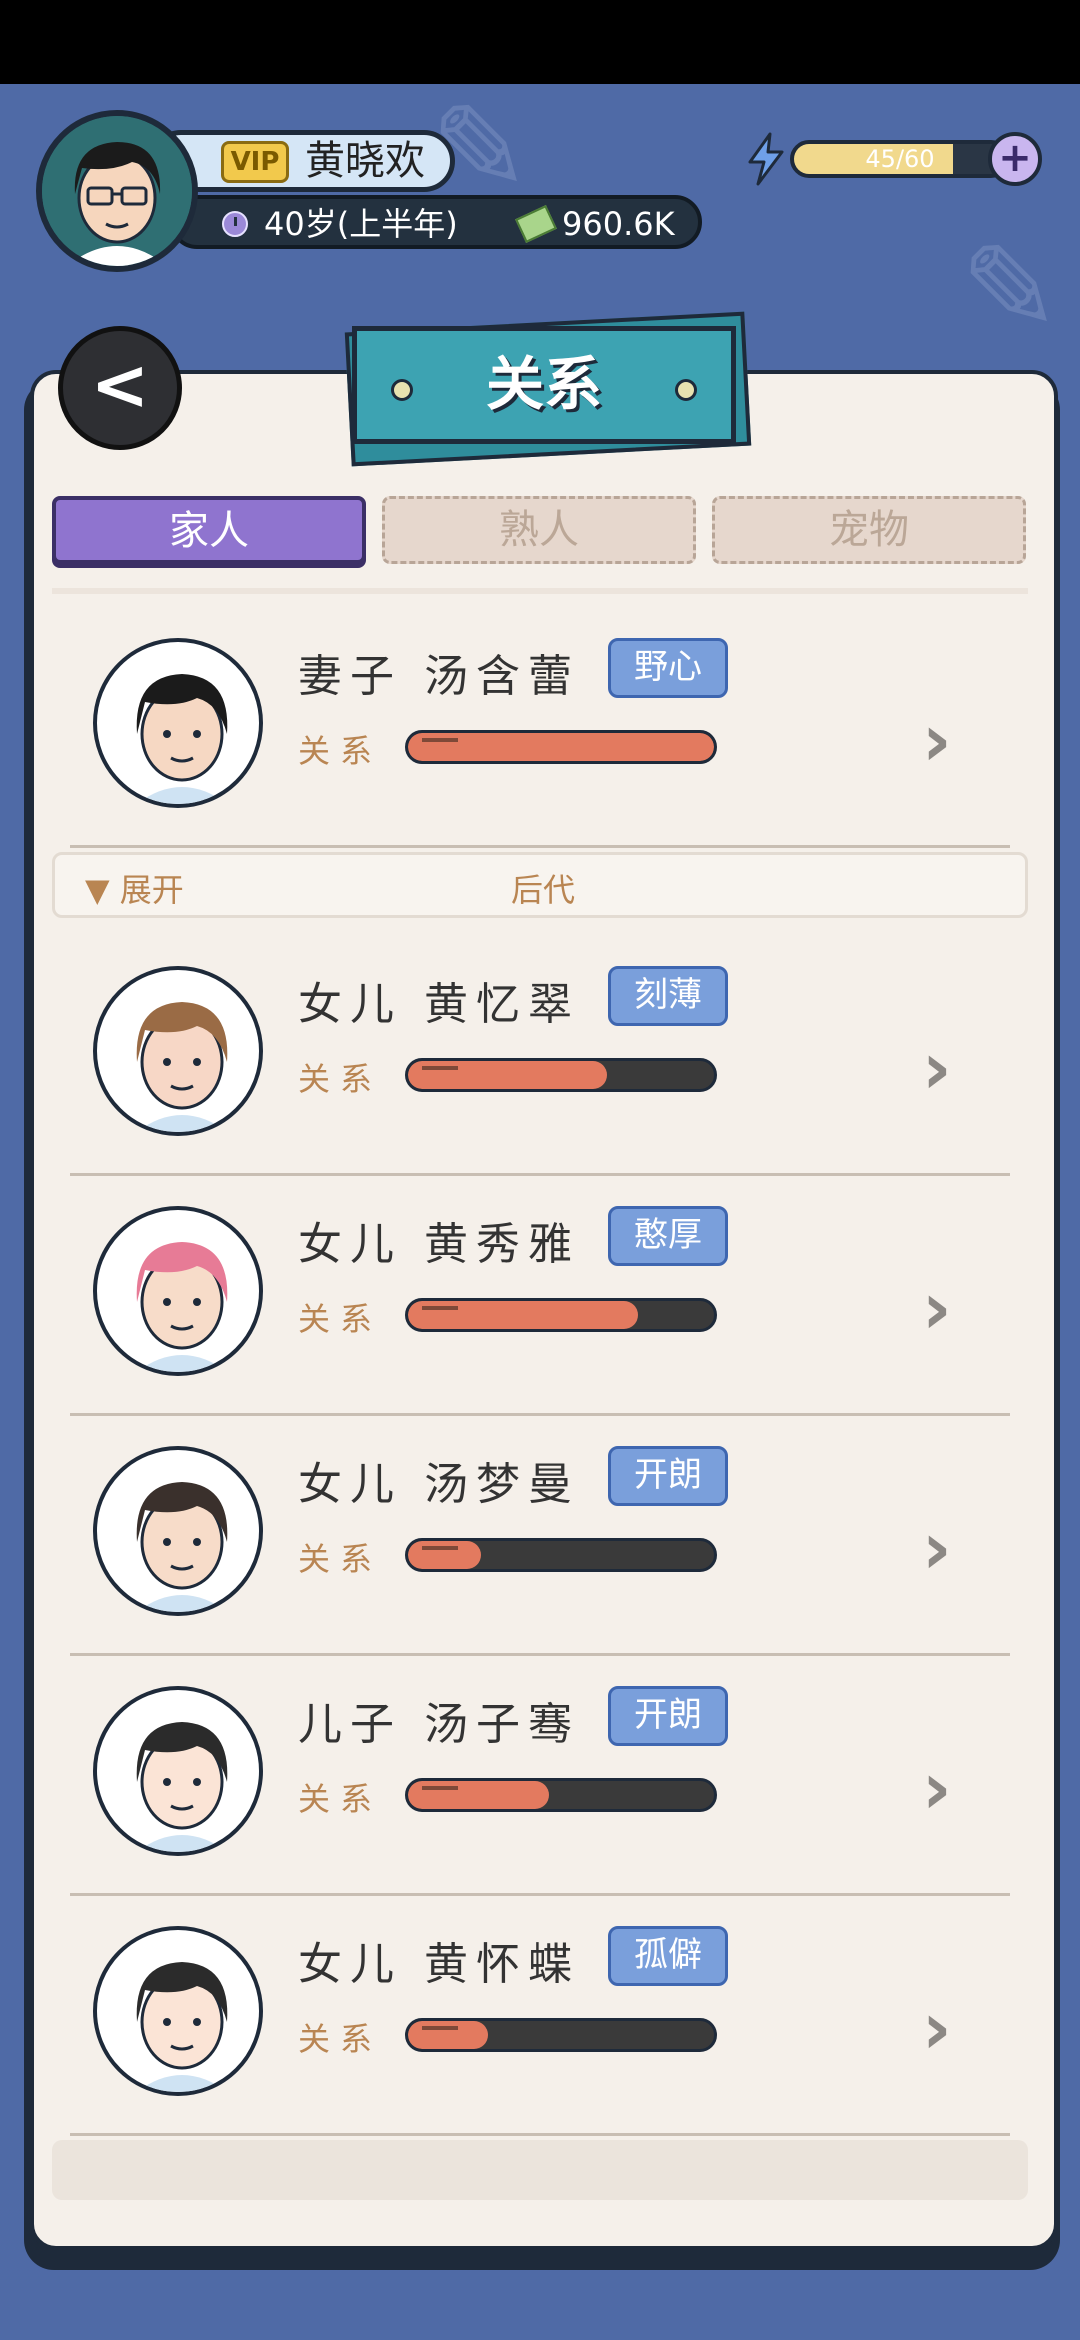 The height and width of the screenshot is (2340, 1080). What do you see at coordinates (209, 530) in the screenshot?
I see `tab-family: 家人` at bounding box center [209, 530].